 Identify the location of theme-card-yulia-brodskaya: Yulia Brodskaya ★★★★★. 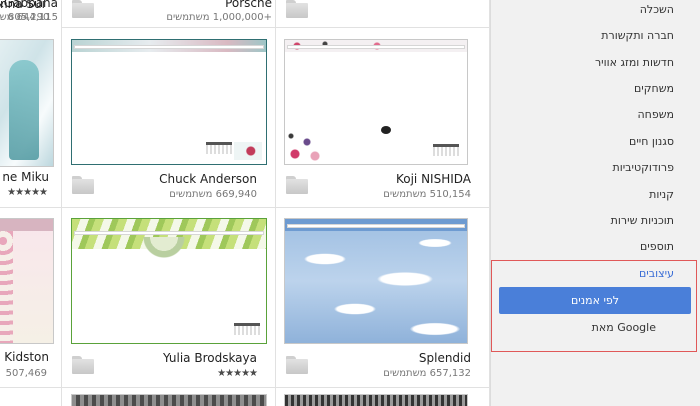
(169, 298).